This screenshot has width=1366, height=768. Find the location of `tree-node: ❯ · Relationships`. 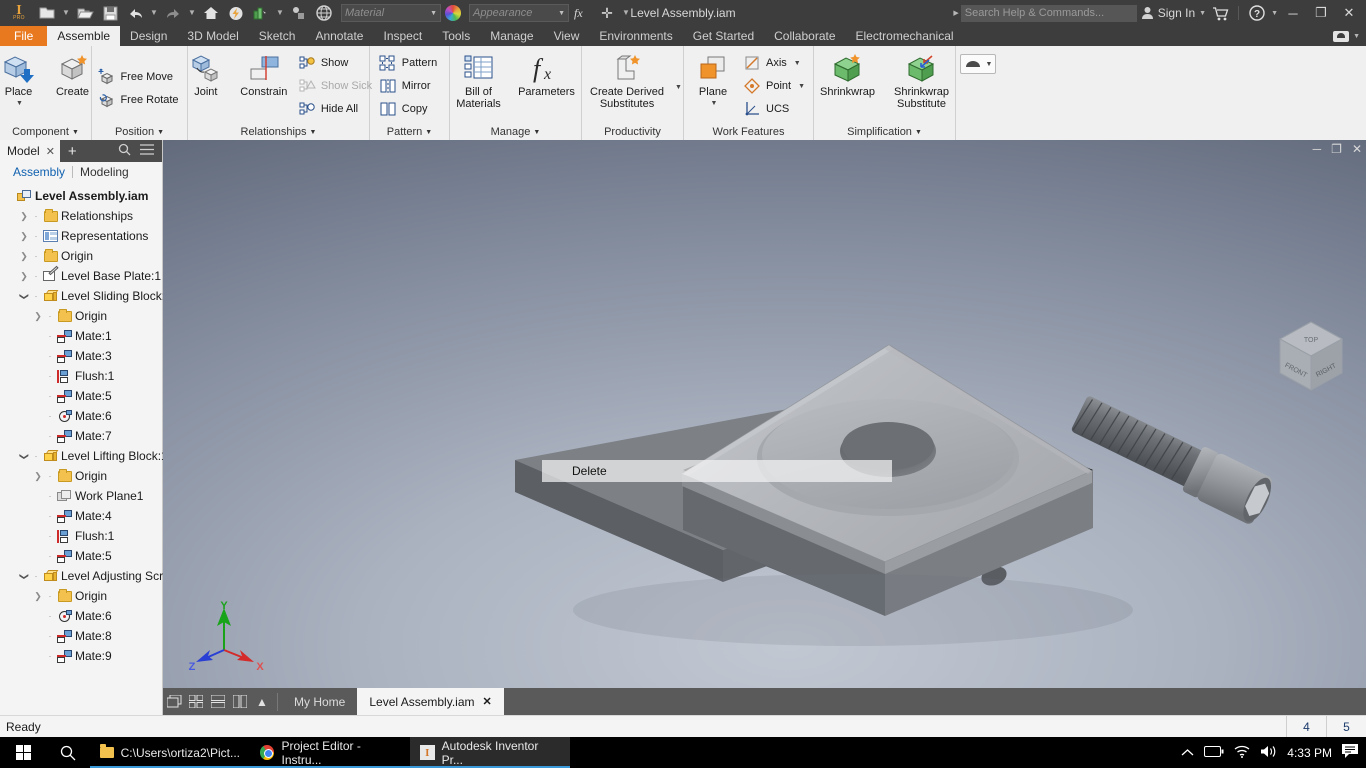

tree-node: ❯ · Relationships is located at coordinates (81, 216).